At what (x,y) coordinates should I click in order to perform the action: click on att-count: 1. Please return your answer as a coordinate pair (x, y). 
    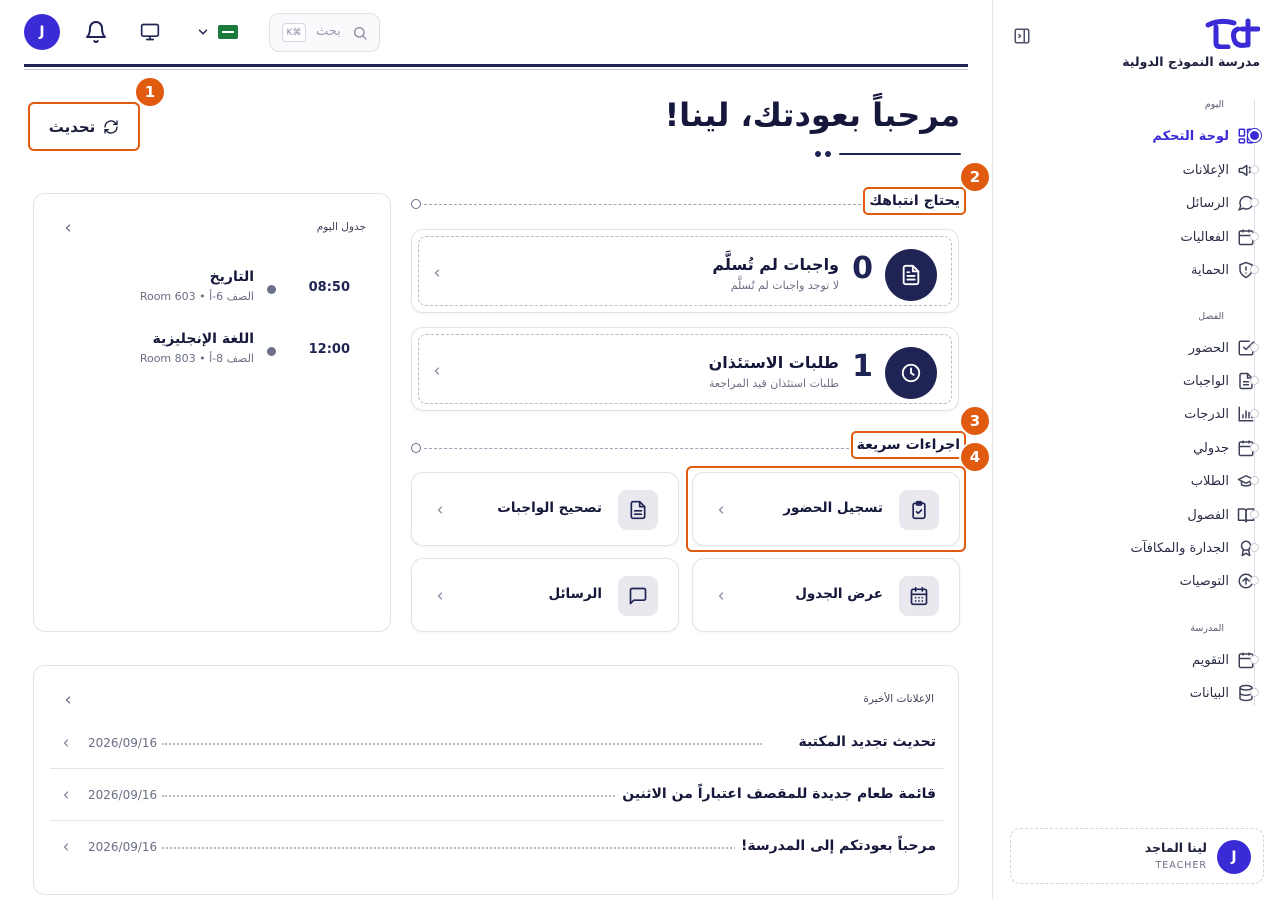
    Looking at the image, I should click on (862, 366).